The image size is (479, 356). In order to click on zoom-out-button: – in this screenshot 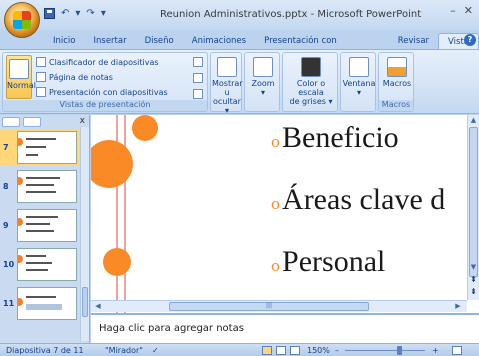, I will do `click(337, 350)`.